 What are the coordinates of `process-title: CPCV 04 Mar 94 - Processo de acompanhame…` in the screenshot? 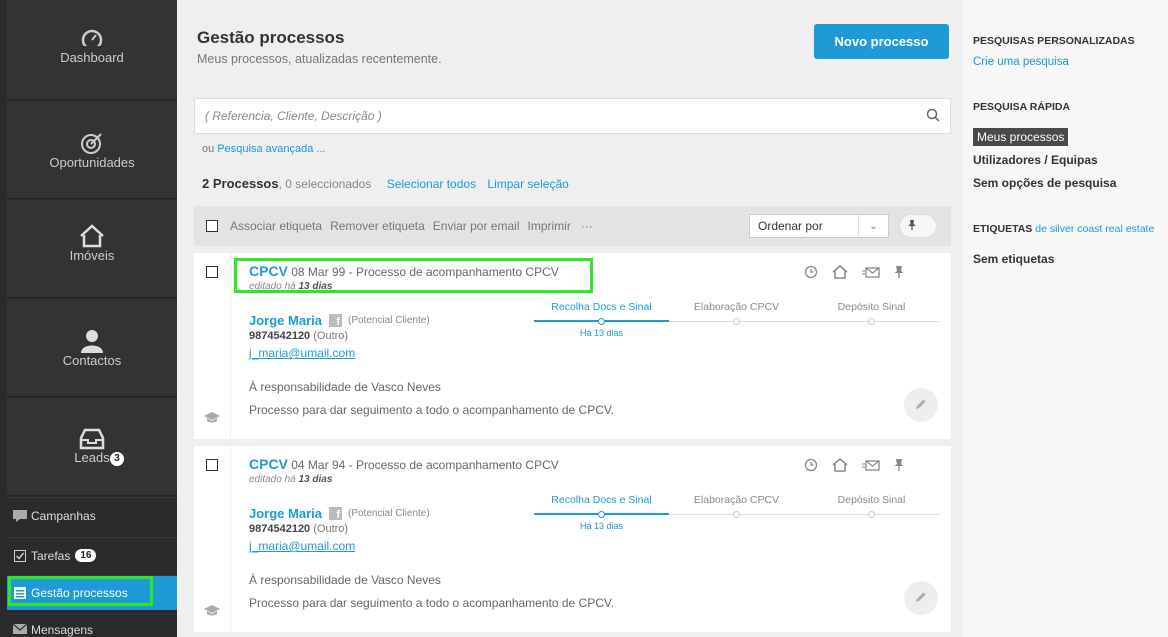 It's located at (404, 464).